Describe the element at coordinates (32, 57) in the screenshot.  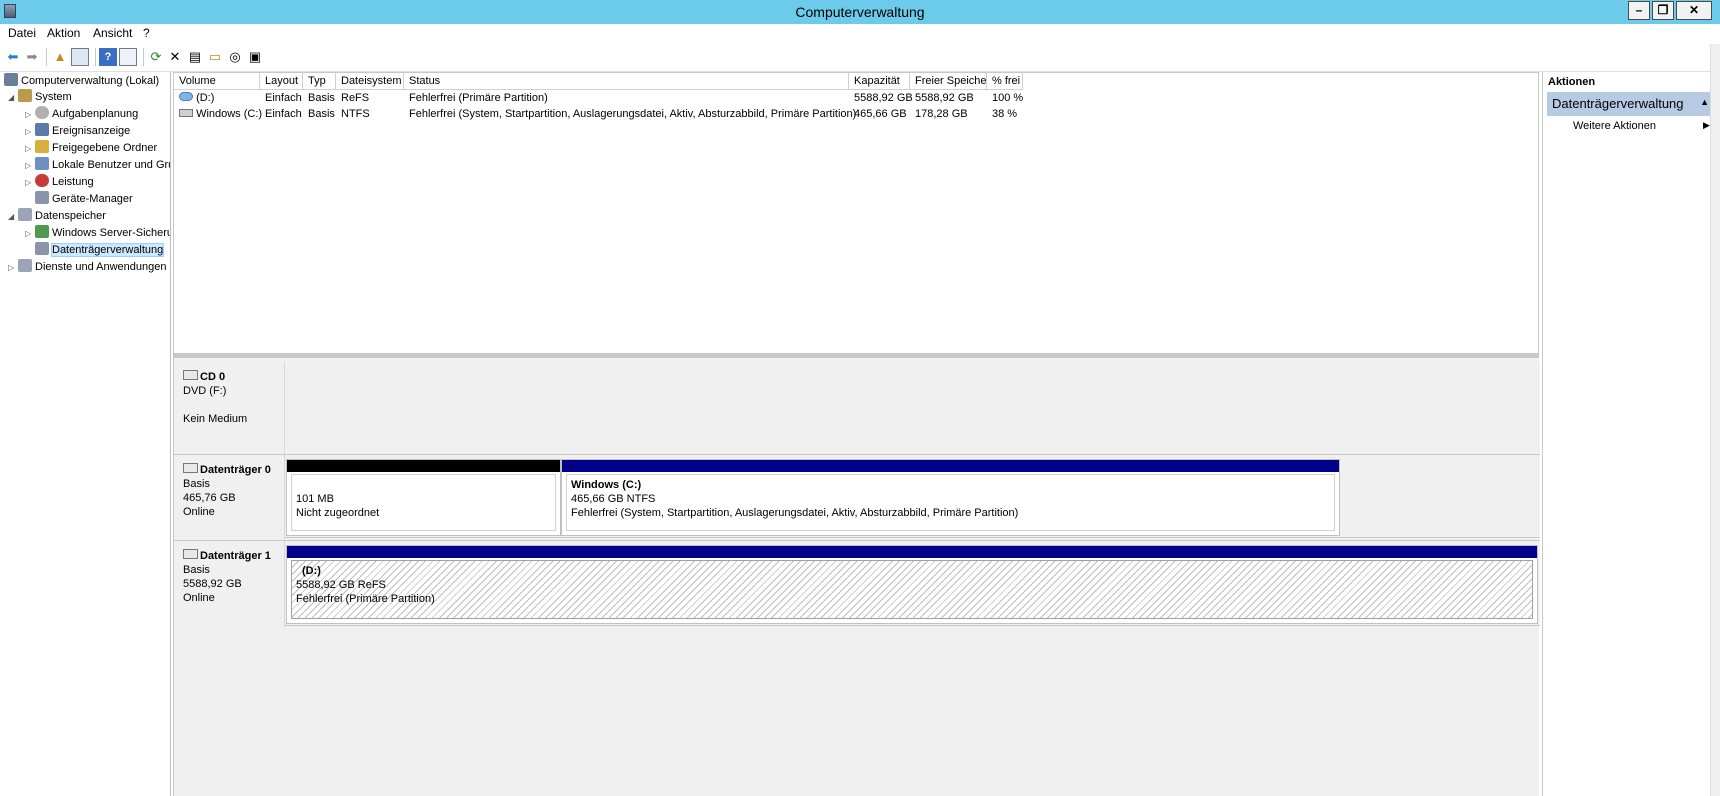
I see `forward-arrow-icon: ➡` at that location.